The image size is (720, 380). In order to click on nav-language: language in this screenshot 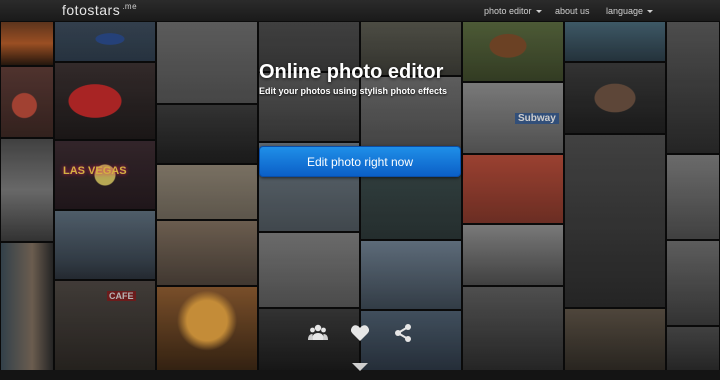, I will do `click(630, 11)`.